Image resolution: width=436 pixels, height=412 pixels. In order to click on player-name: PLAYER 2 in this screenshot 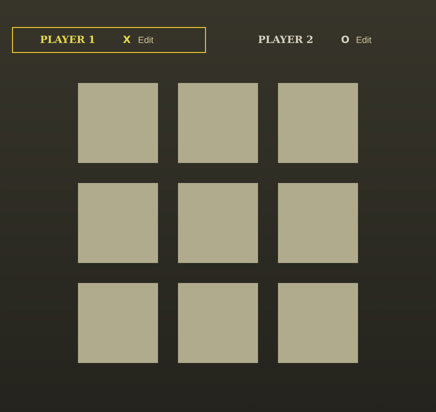, I will do `click(286, 40)`.